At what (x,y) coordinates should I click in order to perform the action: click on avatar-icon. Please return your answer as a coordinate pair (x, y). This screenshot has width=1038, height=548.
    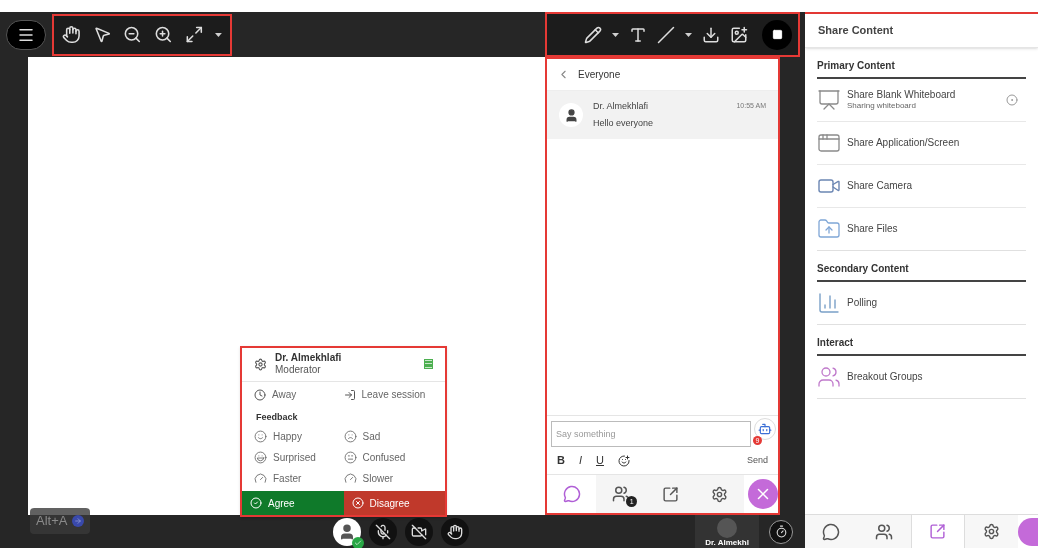
    Looking at the image, I should click on (571, 115).